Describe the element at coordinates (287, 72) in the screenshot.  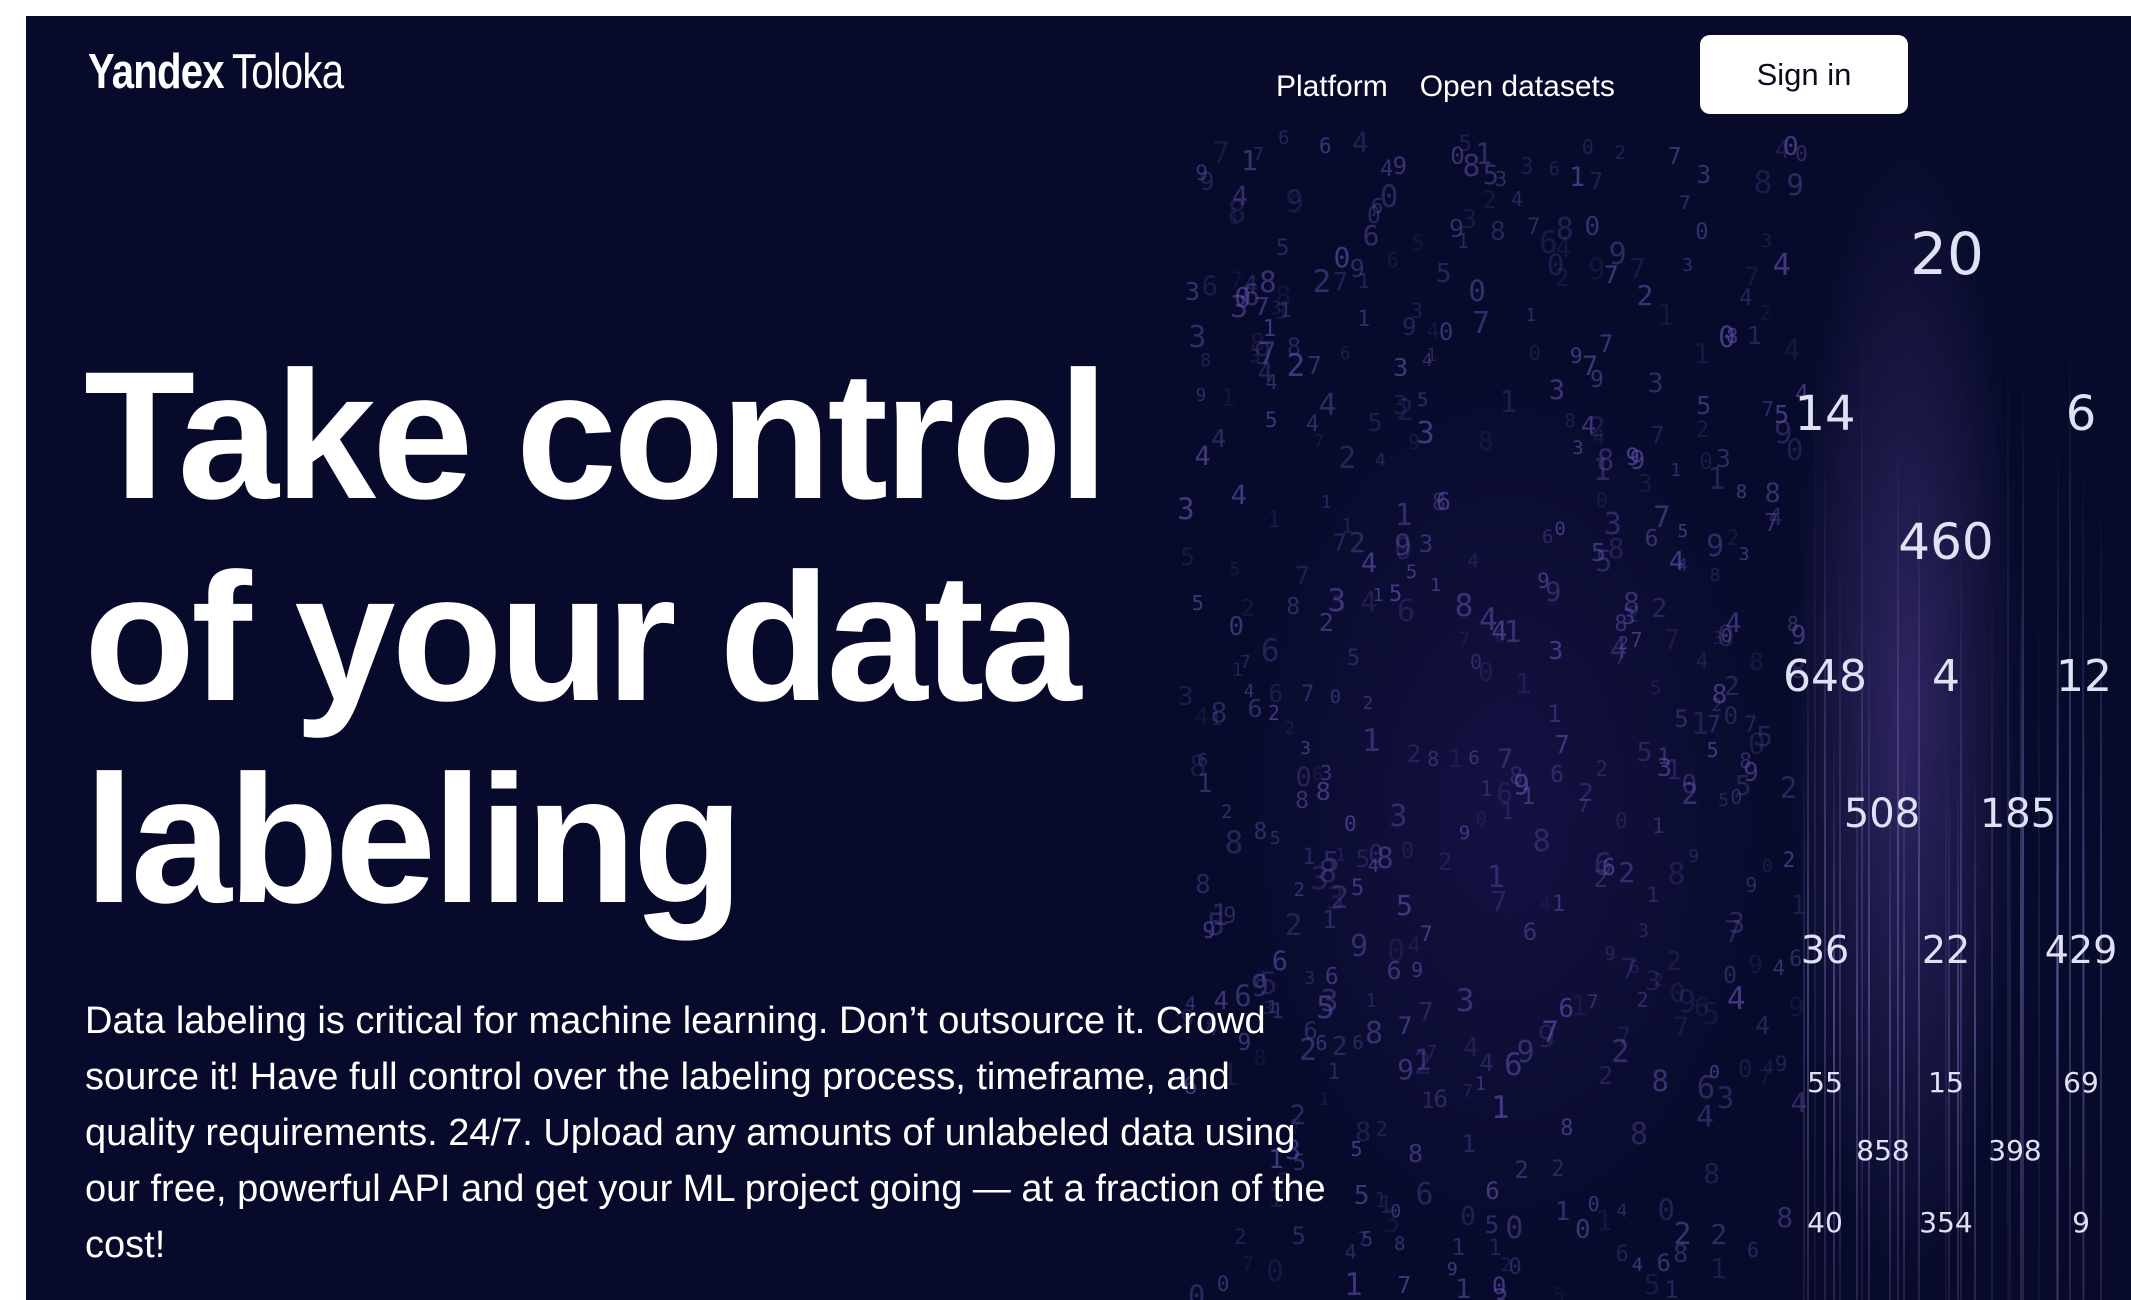
I see `logo-product: Toloka` at that location.